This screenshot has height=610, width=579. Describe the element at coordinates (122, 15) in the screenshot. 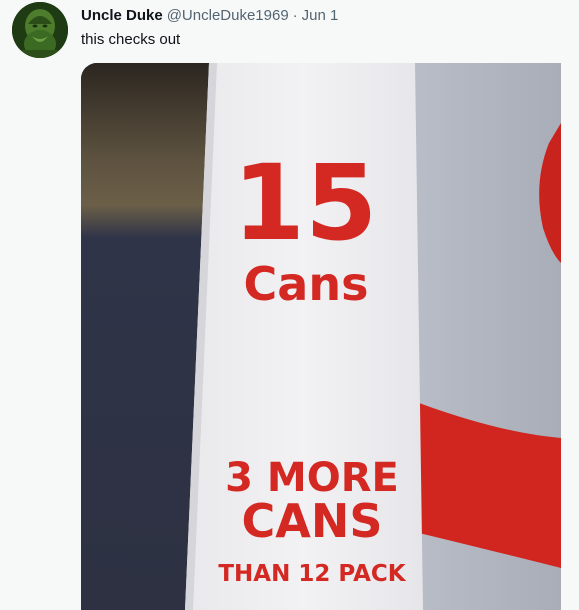

I see `display-name: Uncle Duke` at that location.